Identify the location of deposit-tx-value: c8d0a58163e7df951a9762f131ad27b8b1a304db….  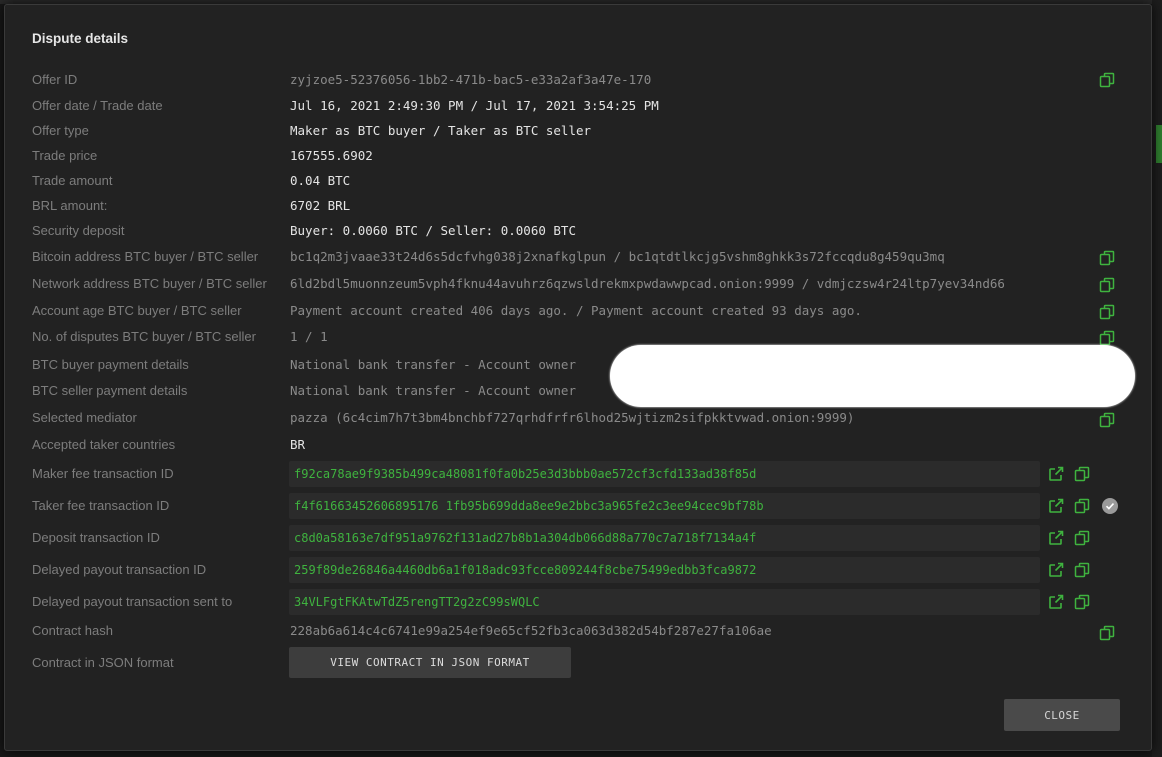
(525, 538).